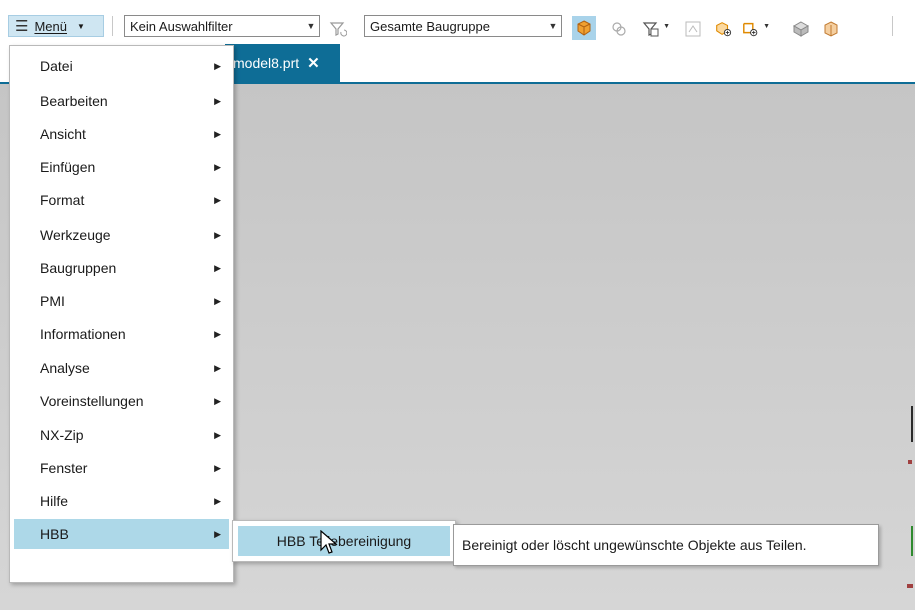 This screenshot has width=915, height=610. What do you see at coordinates (54, 534) in the screenshot?
I see `menu-item-label: HBB` at bounding box center [54, 534].